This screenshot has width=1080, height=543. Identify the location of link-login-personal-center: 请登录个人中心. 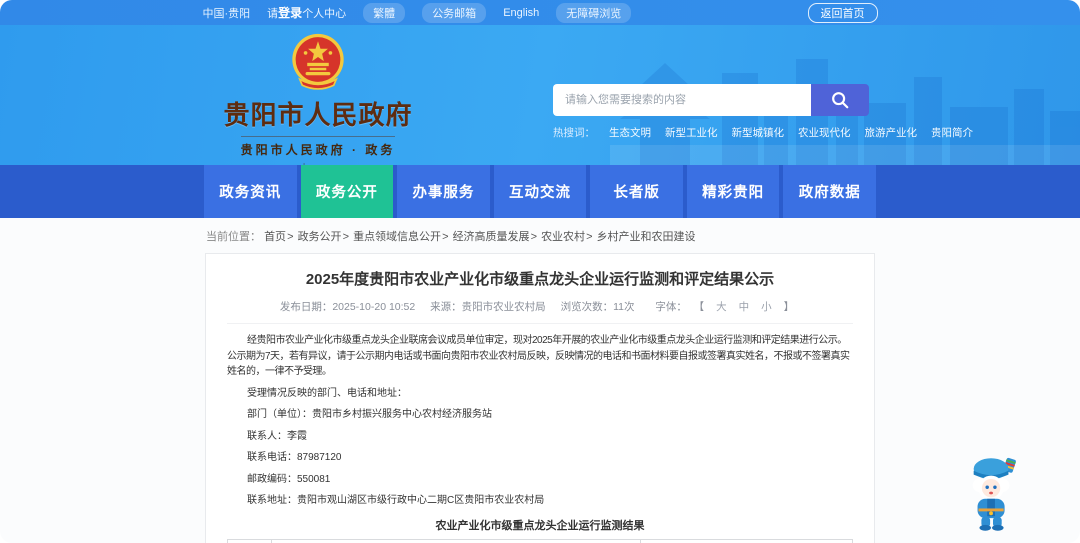
(306, 12).